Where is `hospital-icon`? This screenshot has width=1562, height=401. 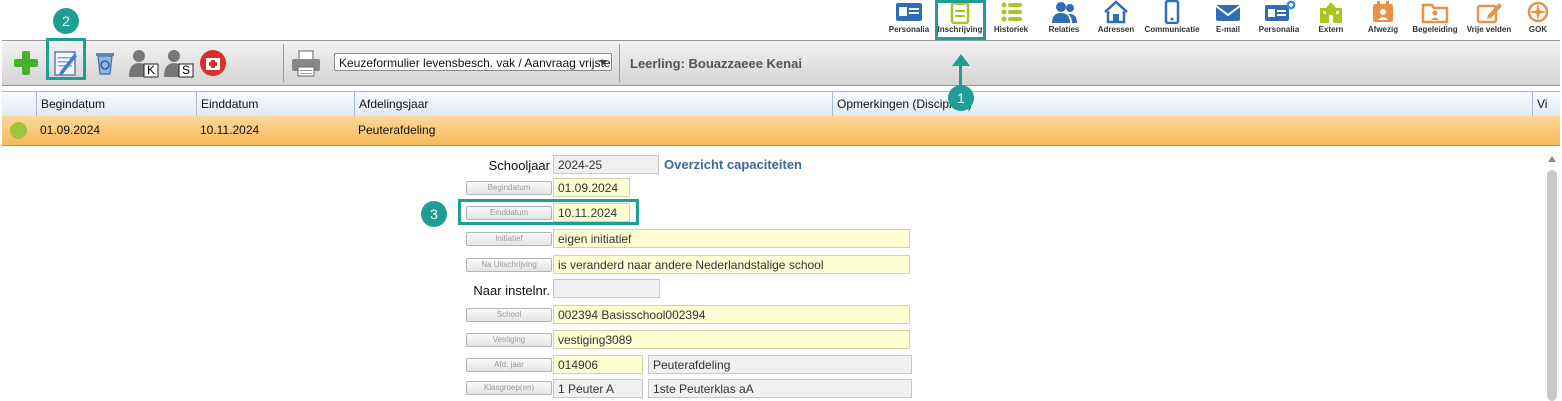 hospital-icon is located at coordinates (213, 63).